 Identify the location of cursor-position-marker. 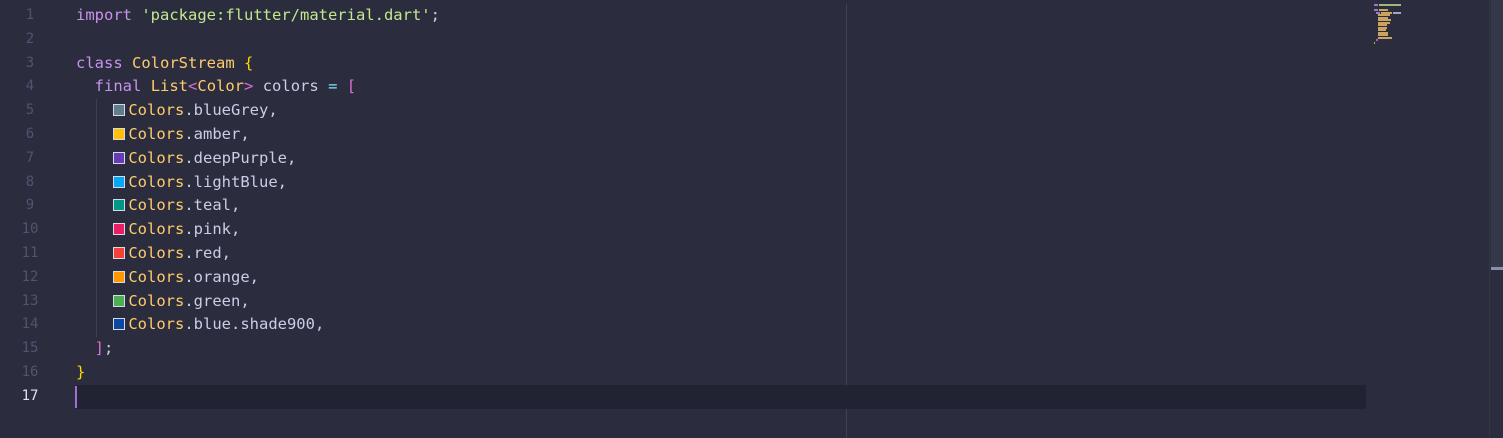
(1497, 268).